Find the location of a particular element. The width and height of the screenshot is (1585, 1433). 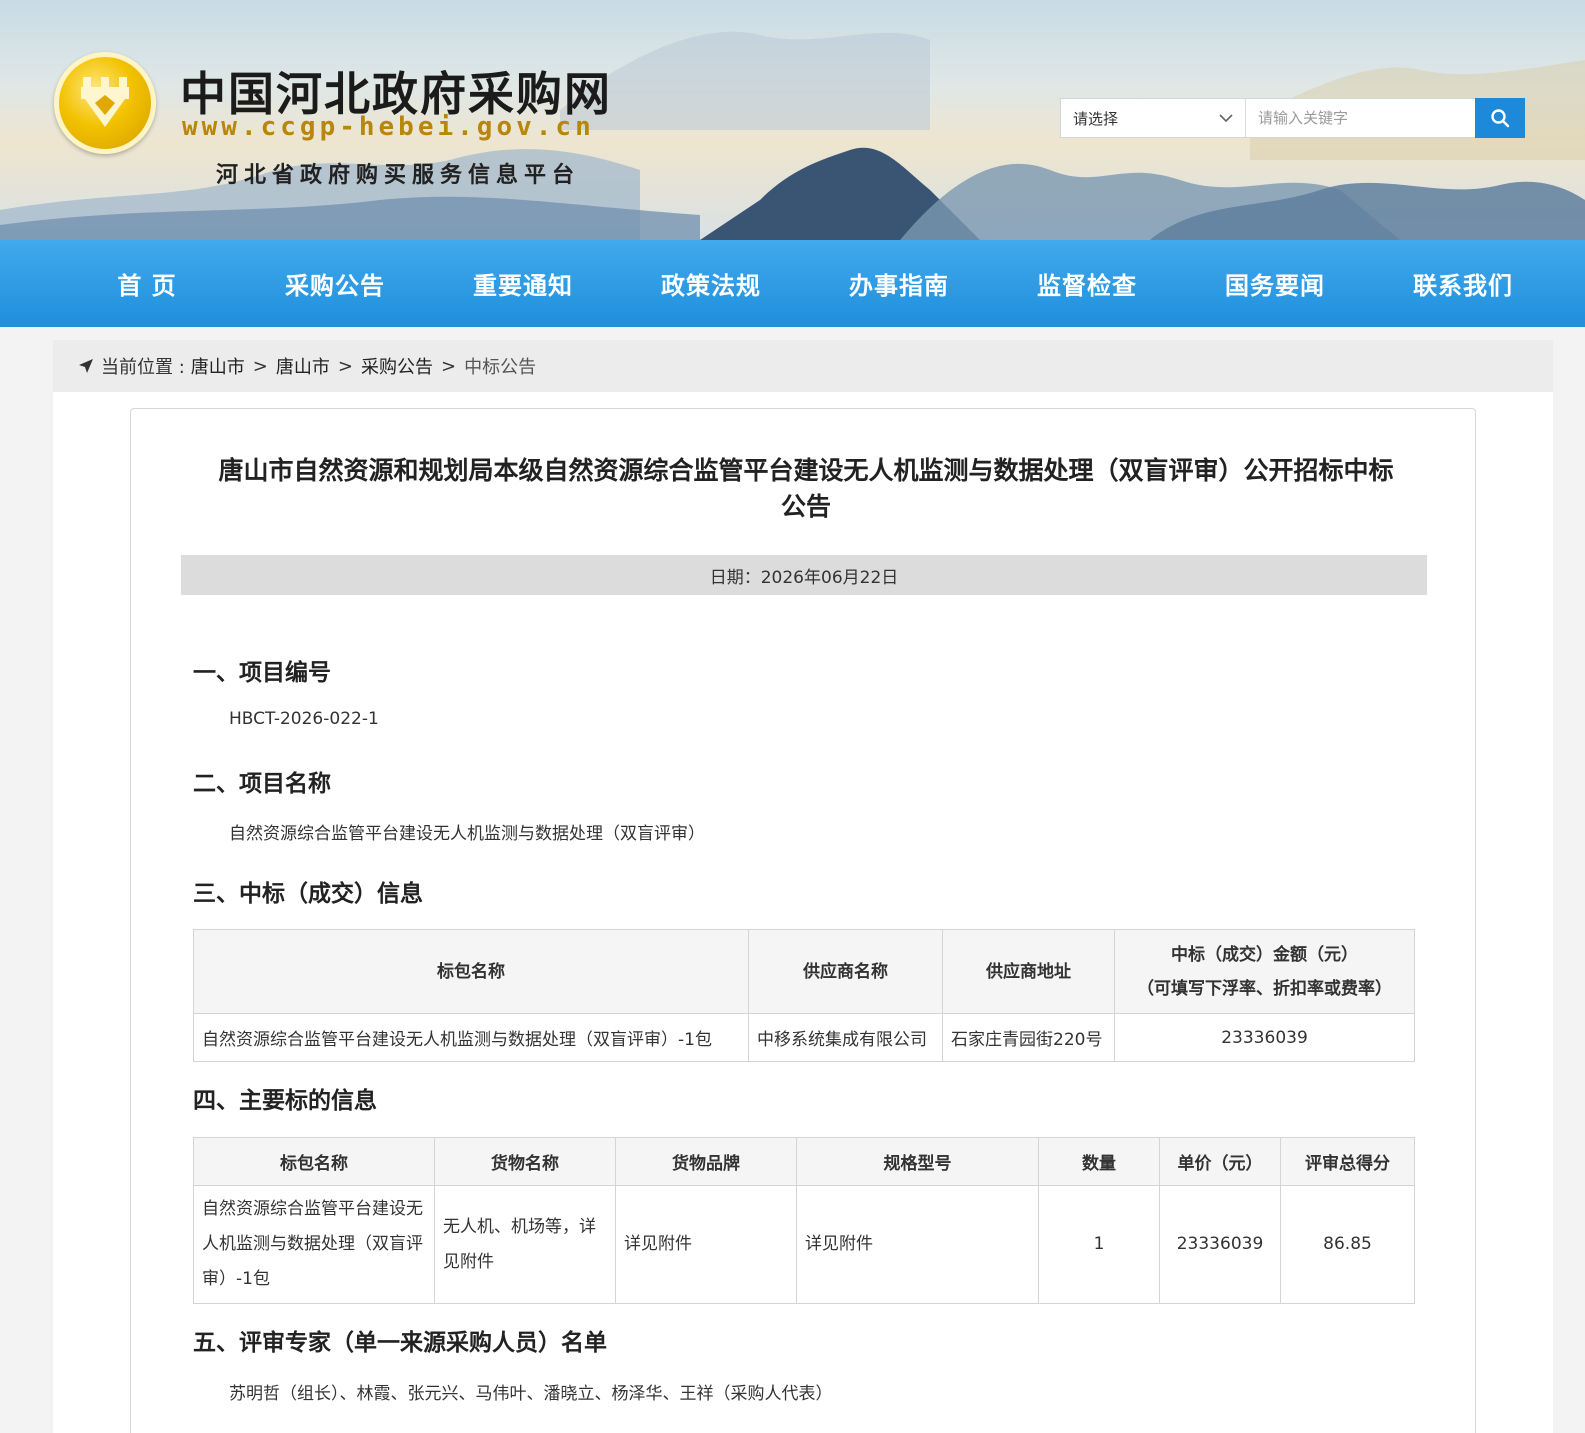

column-header: 单价（元） is located at coordinates (1220, 1161).